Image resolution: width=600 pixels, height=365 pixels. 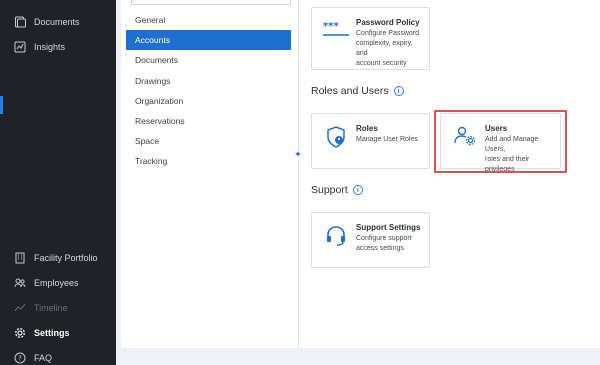 I want to click on sidebar-item-documents: Documents, so click(x=47, y=22).